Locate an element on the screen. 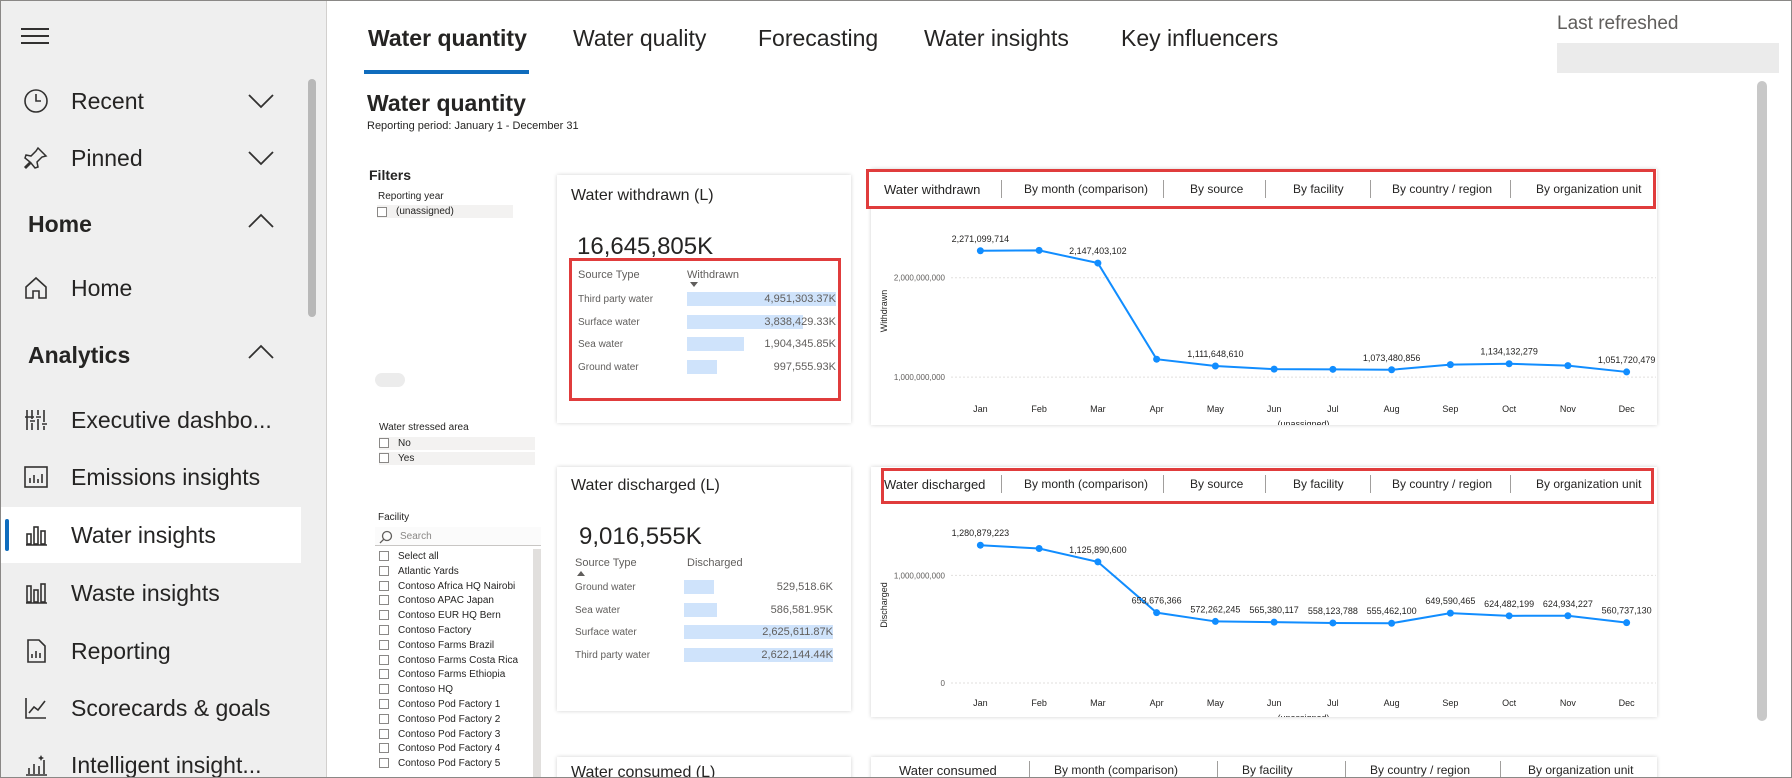 This screenshot has width=1792, height=778. table-row: Third party water 2,622,144.44K is located at coordinates (702, 656).